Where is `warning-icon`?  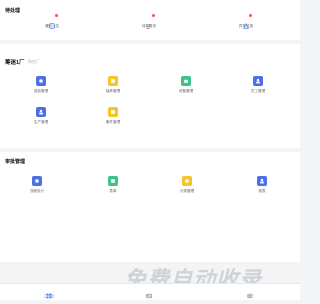 warning-icon is located at coordinates (247, 21).